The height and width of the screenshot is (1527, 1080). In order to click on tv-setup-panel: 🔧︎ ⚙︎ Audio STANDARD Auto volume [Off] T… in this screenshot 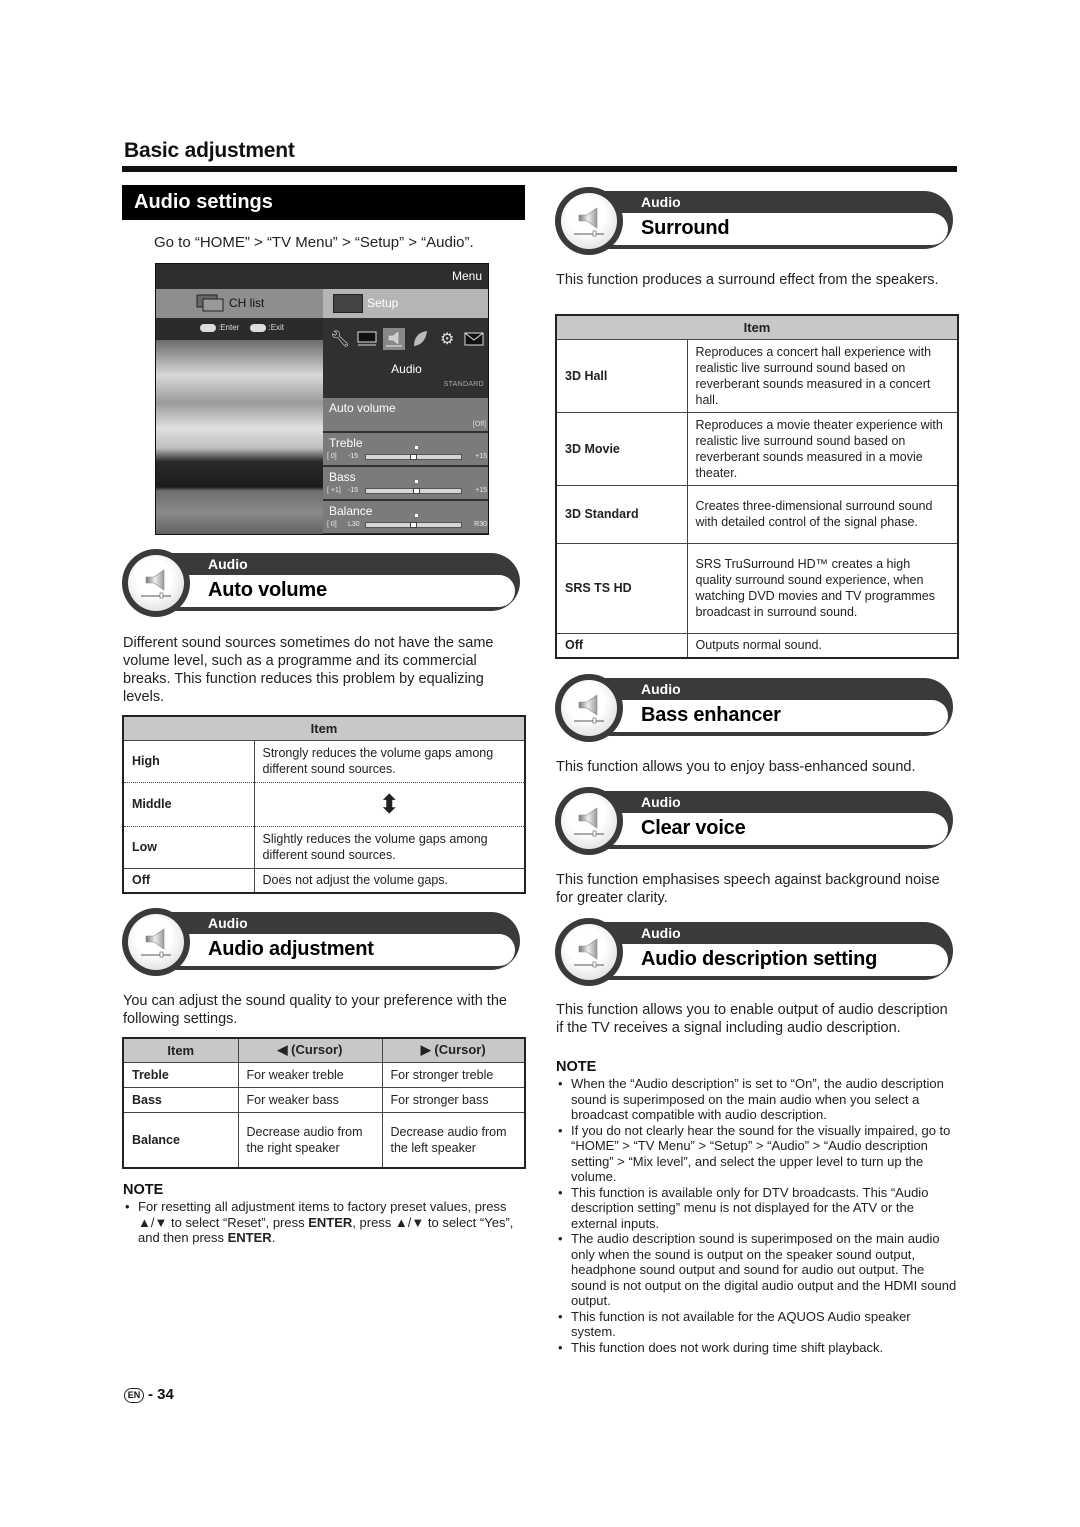, I will do `click(405, 426)`.